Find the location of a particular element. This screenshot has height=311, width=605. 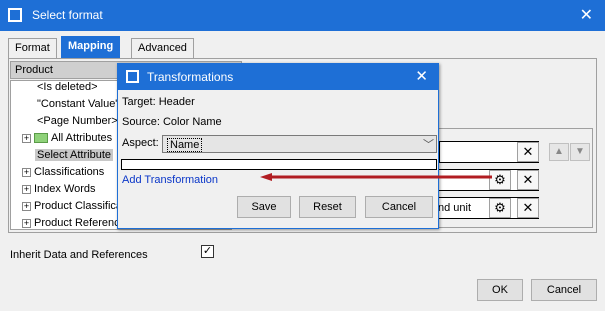

folder-icon is located at coordinates (41, 138).